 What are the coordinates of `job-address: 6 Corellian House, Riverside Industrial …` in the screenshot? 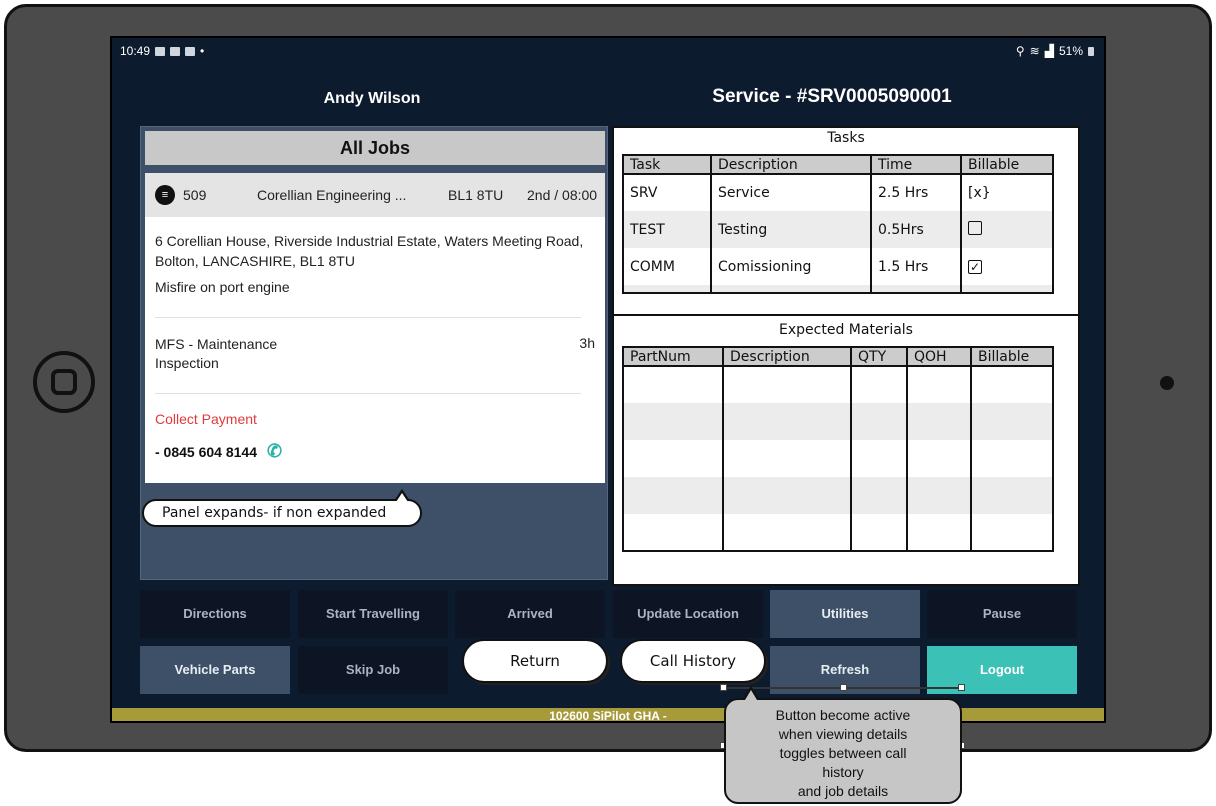 It's located at (369, 251).